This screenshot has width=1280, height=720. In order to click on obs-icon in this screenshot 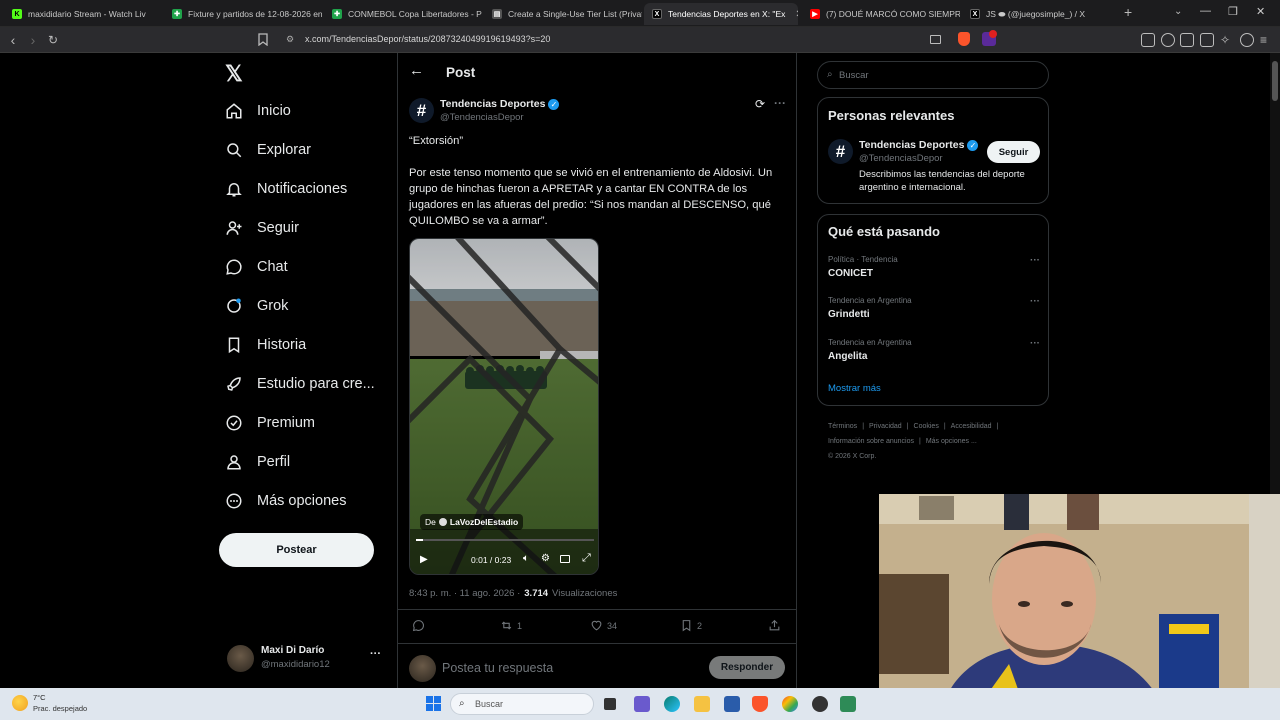, I will do `click(820, 704)`.